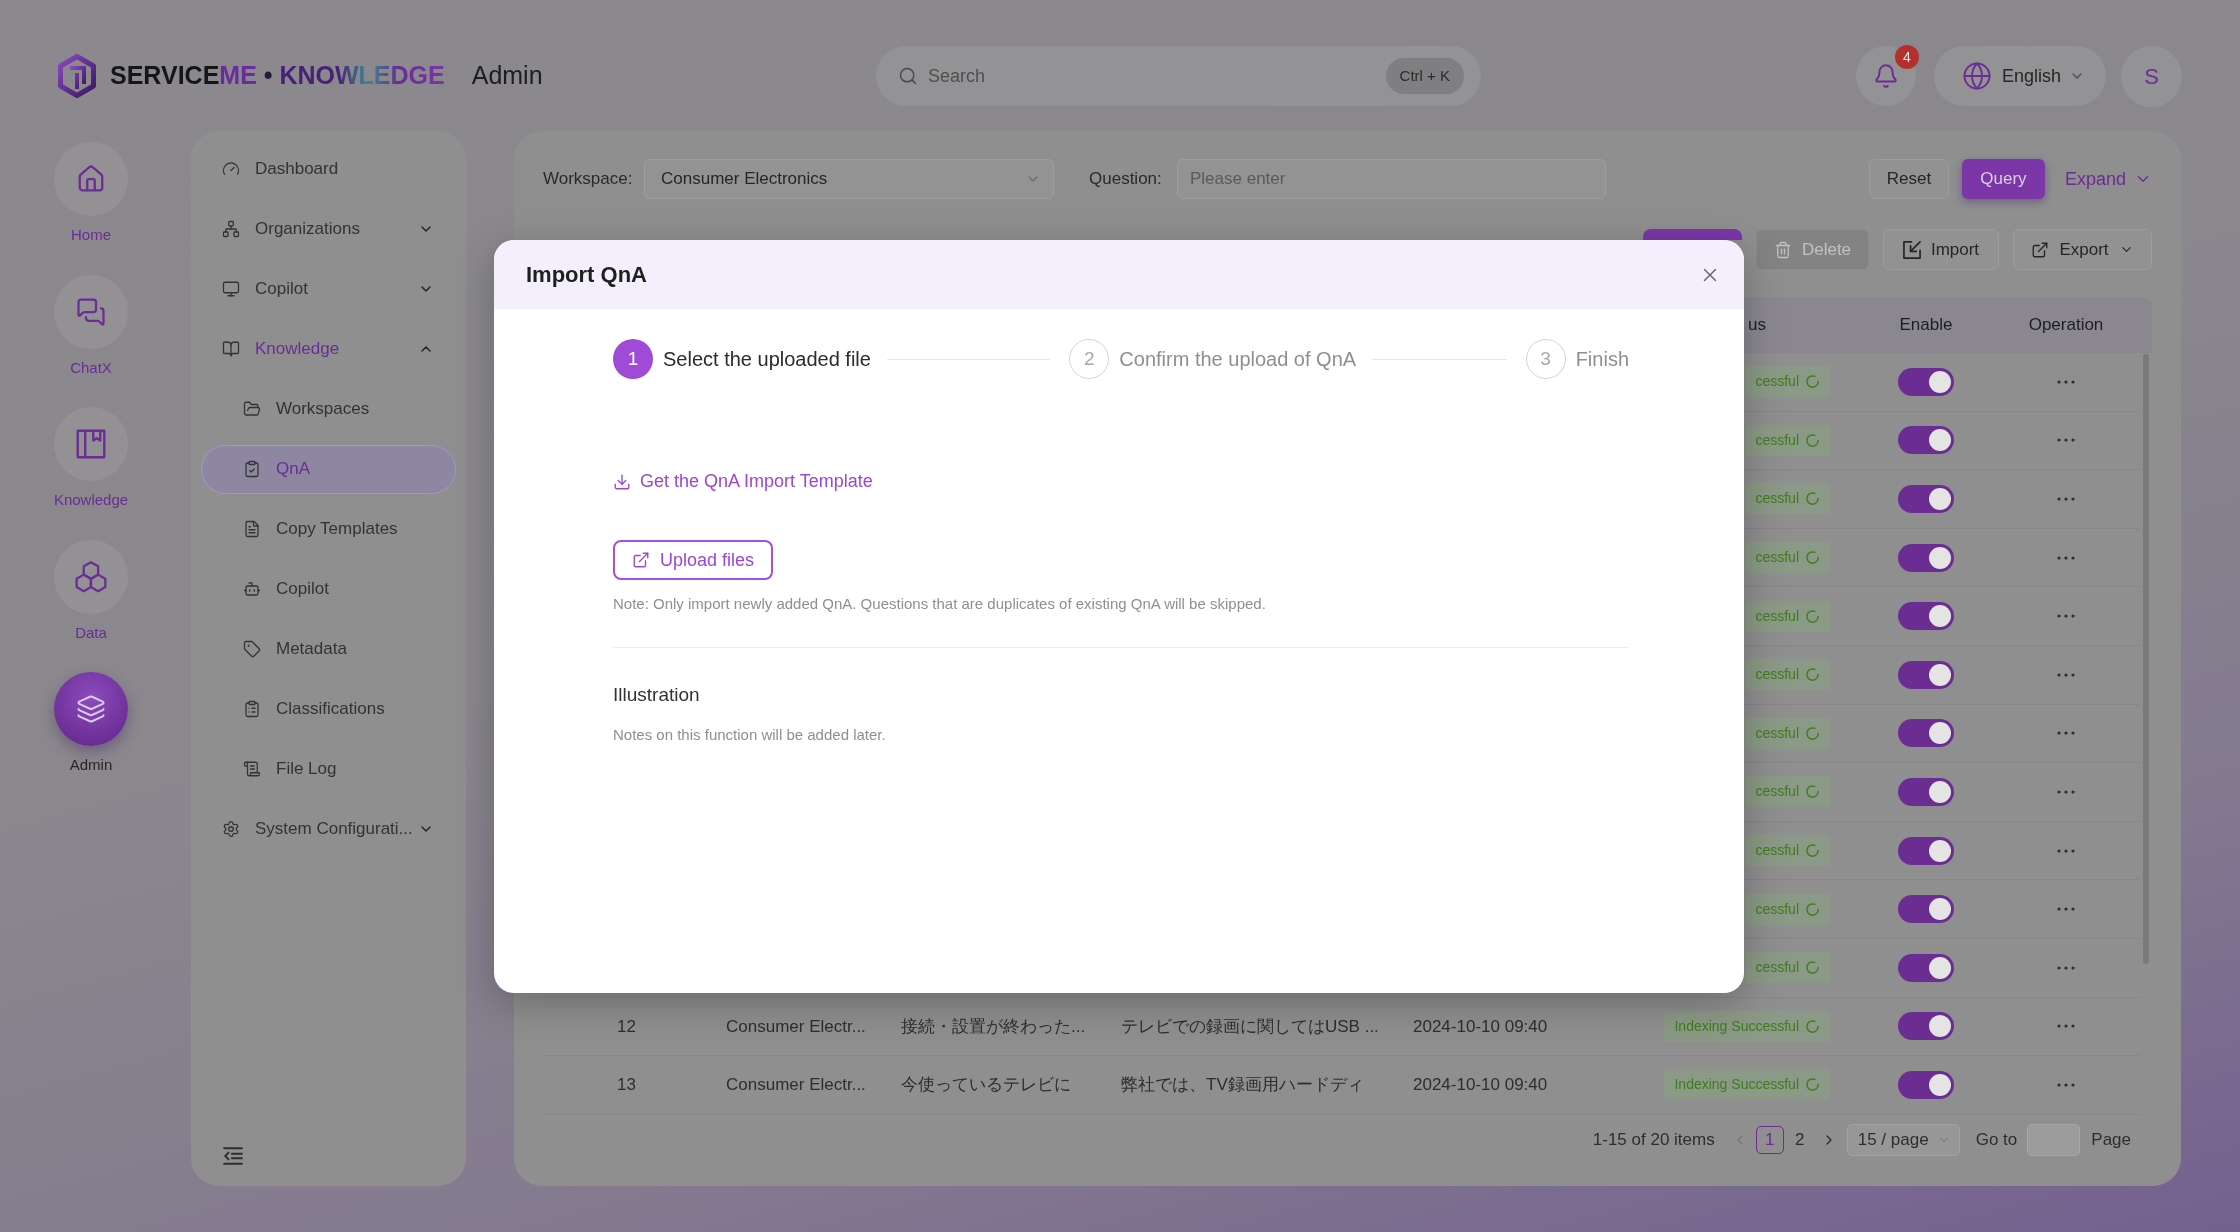 The image size is (2240, 1232). What do you see at coordinates (91, 709) in the screenshot?
I see `layers-icon` at bounding box center [91, 709].